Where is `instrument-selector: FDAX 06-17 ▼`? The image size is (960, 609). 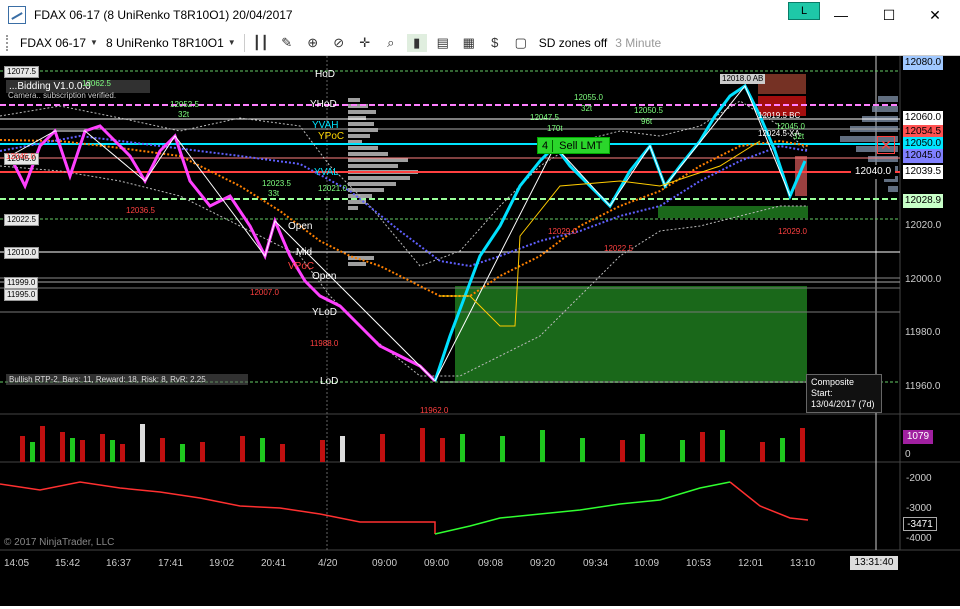 instrument-selector: FDAX 06-17 ▼ is located at coordinates (59, 43).